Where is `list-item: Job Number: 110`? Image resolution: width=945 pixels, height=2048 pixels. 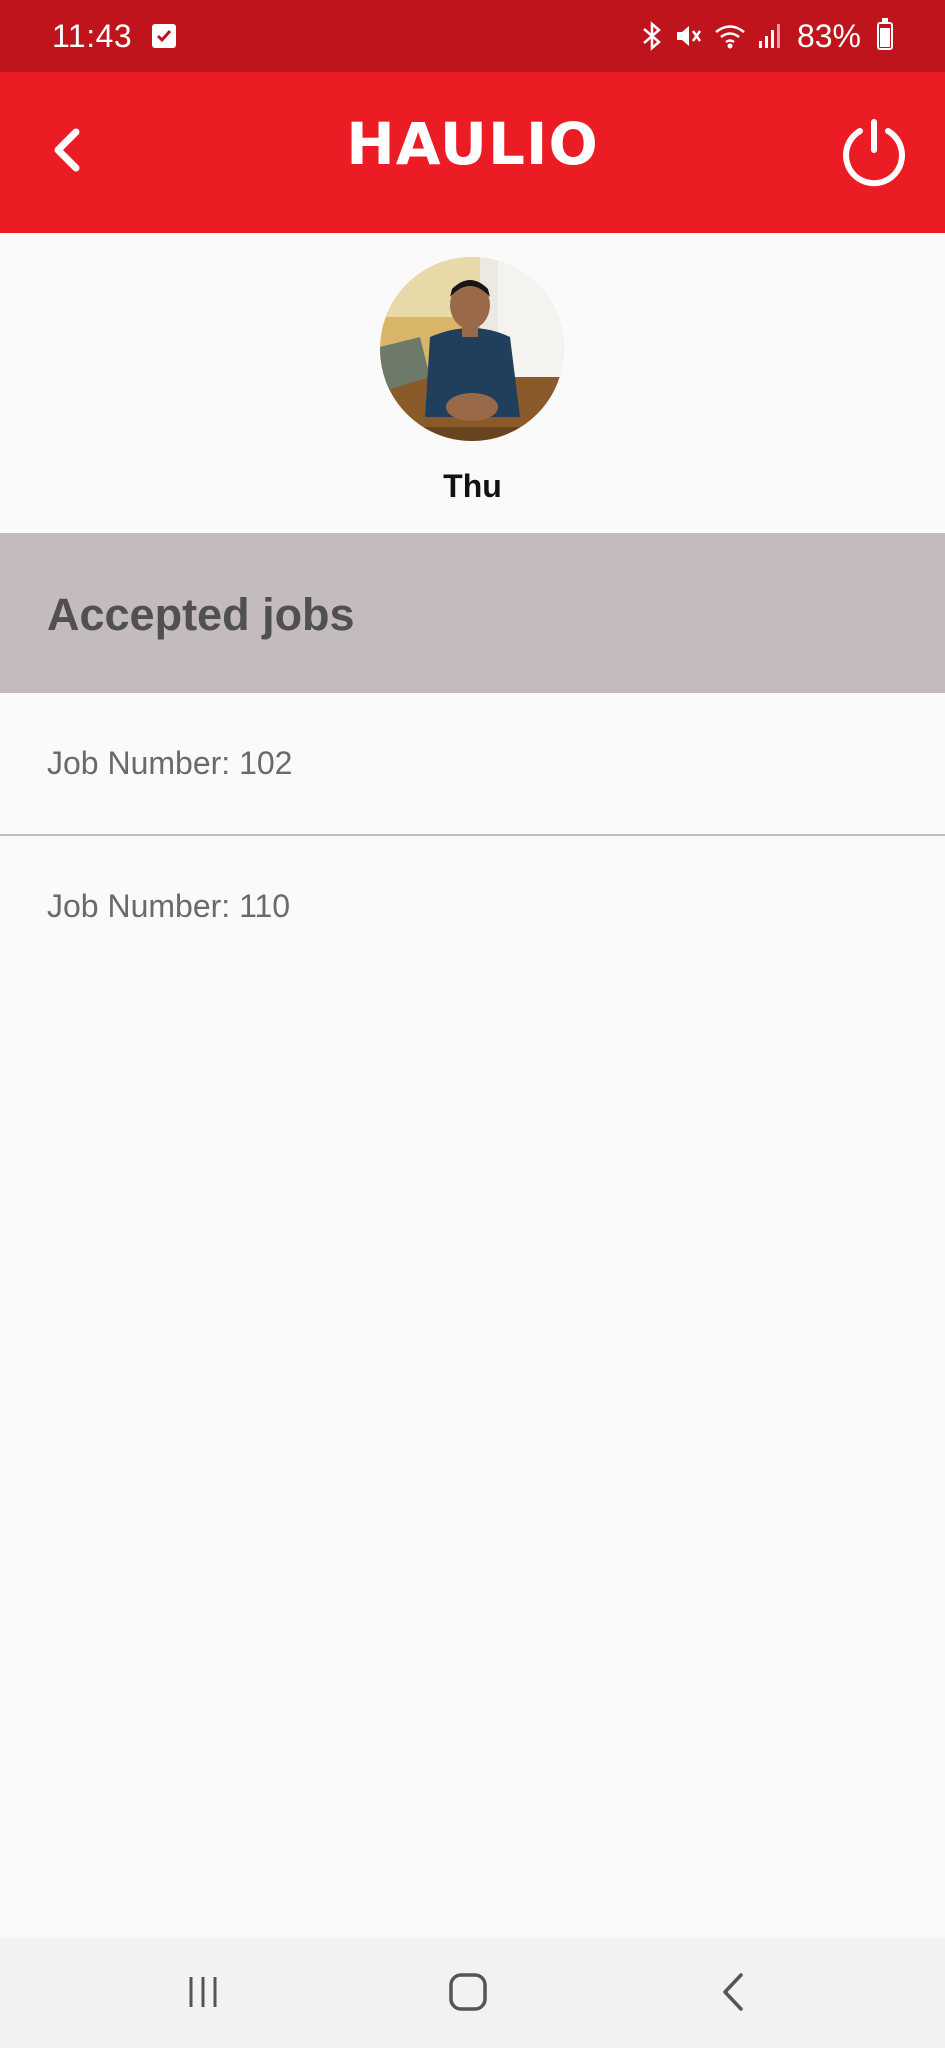
list-item: Job Number: 110 is located at coordinates (472, 906).